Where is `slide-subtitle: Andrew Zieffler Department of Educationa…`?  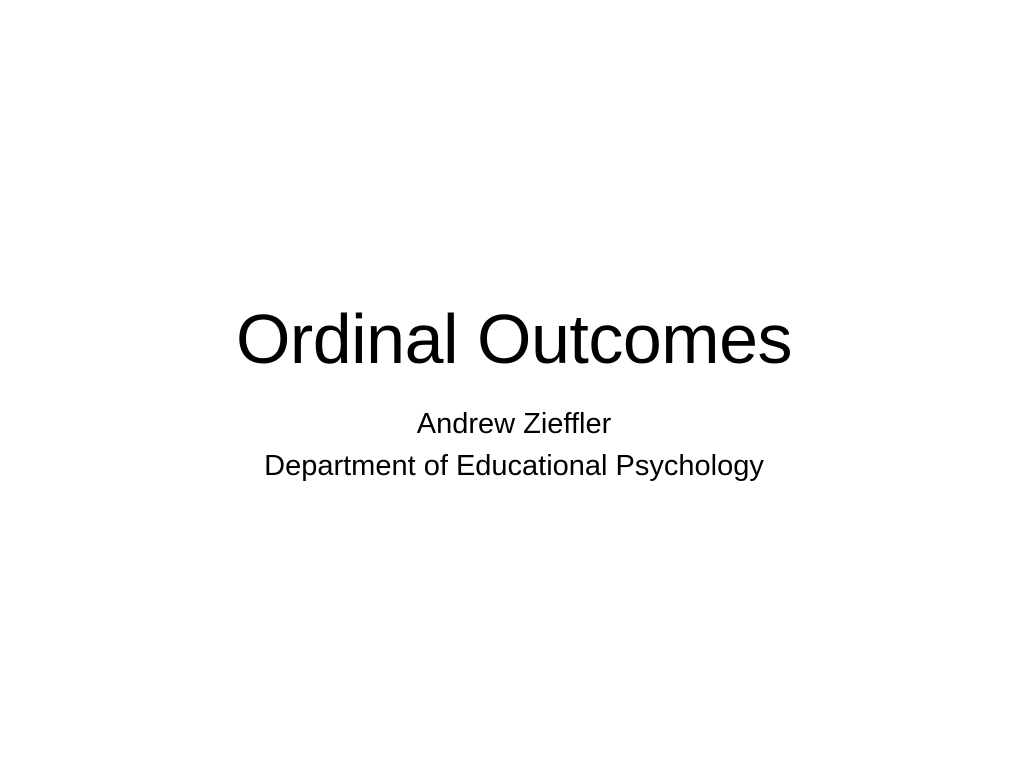
slide-subtitle: Andrew Zieffler Department of Educationa… is located at coordinates (514, 445).